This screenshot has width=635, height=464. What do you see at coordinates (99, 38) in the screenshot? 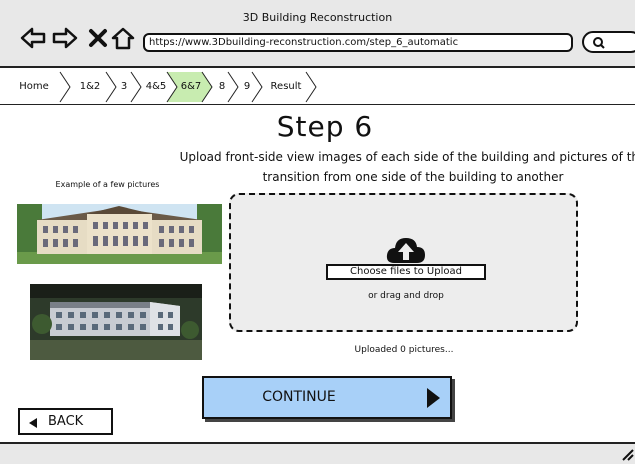
I see `close-icon` at bounding box center [99, 38].